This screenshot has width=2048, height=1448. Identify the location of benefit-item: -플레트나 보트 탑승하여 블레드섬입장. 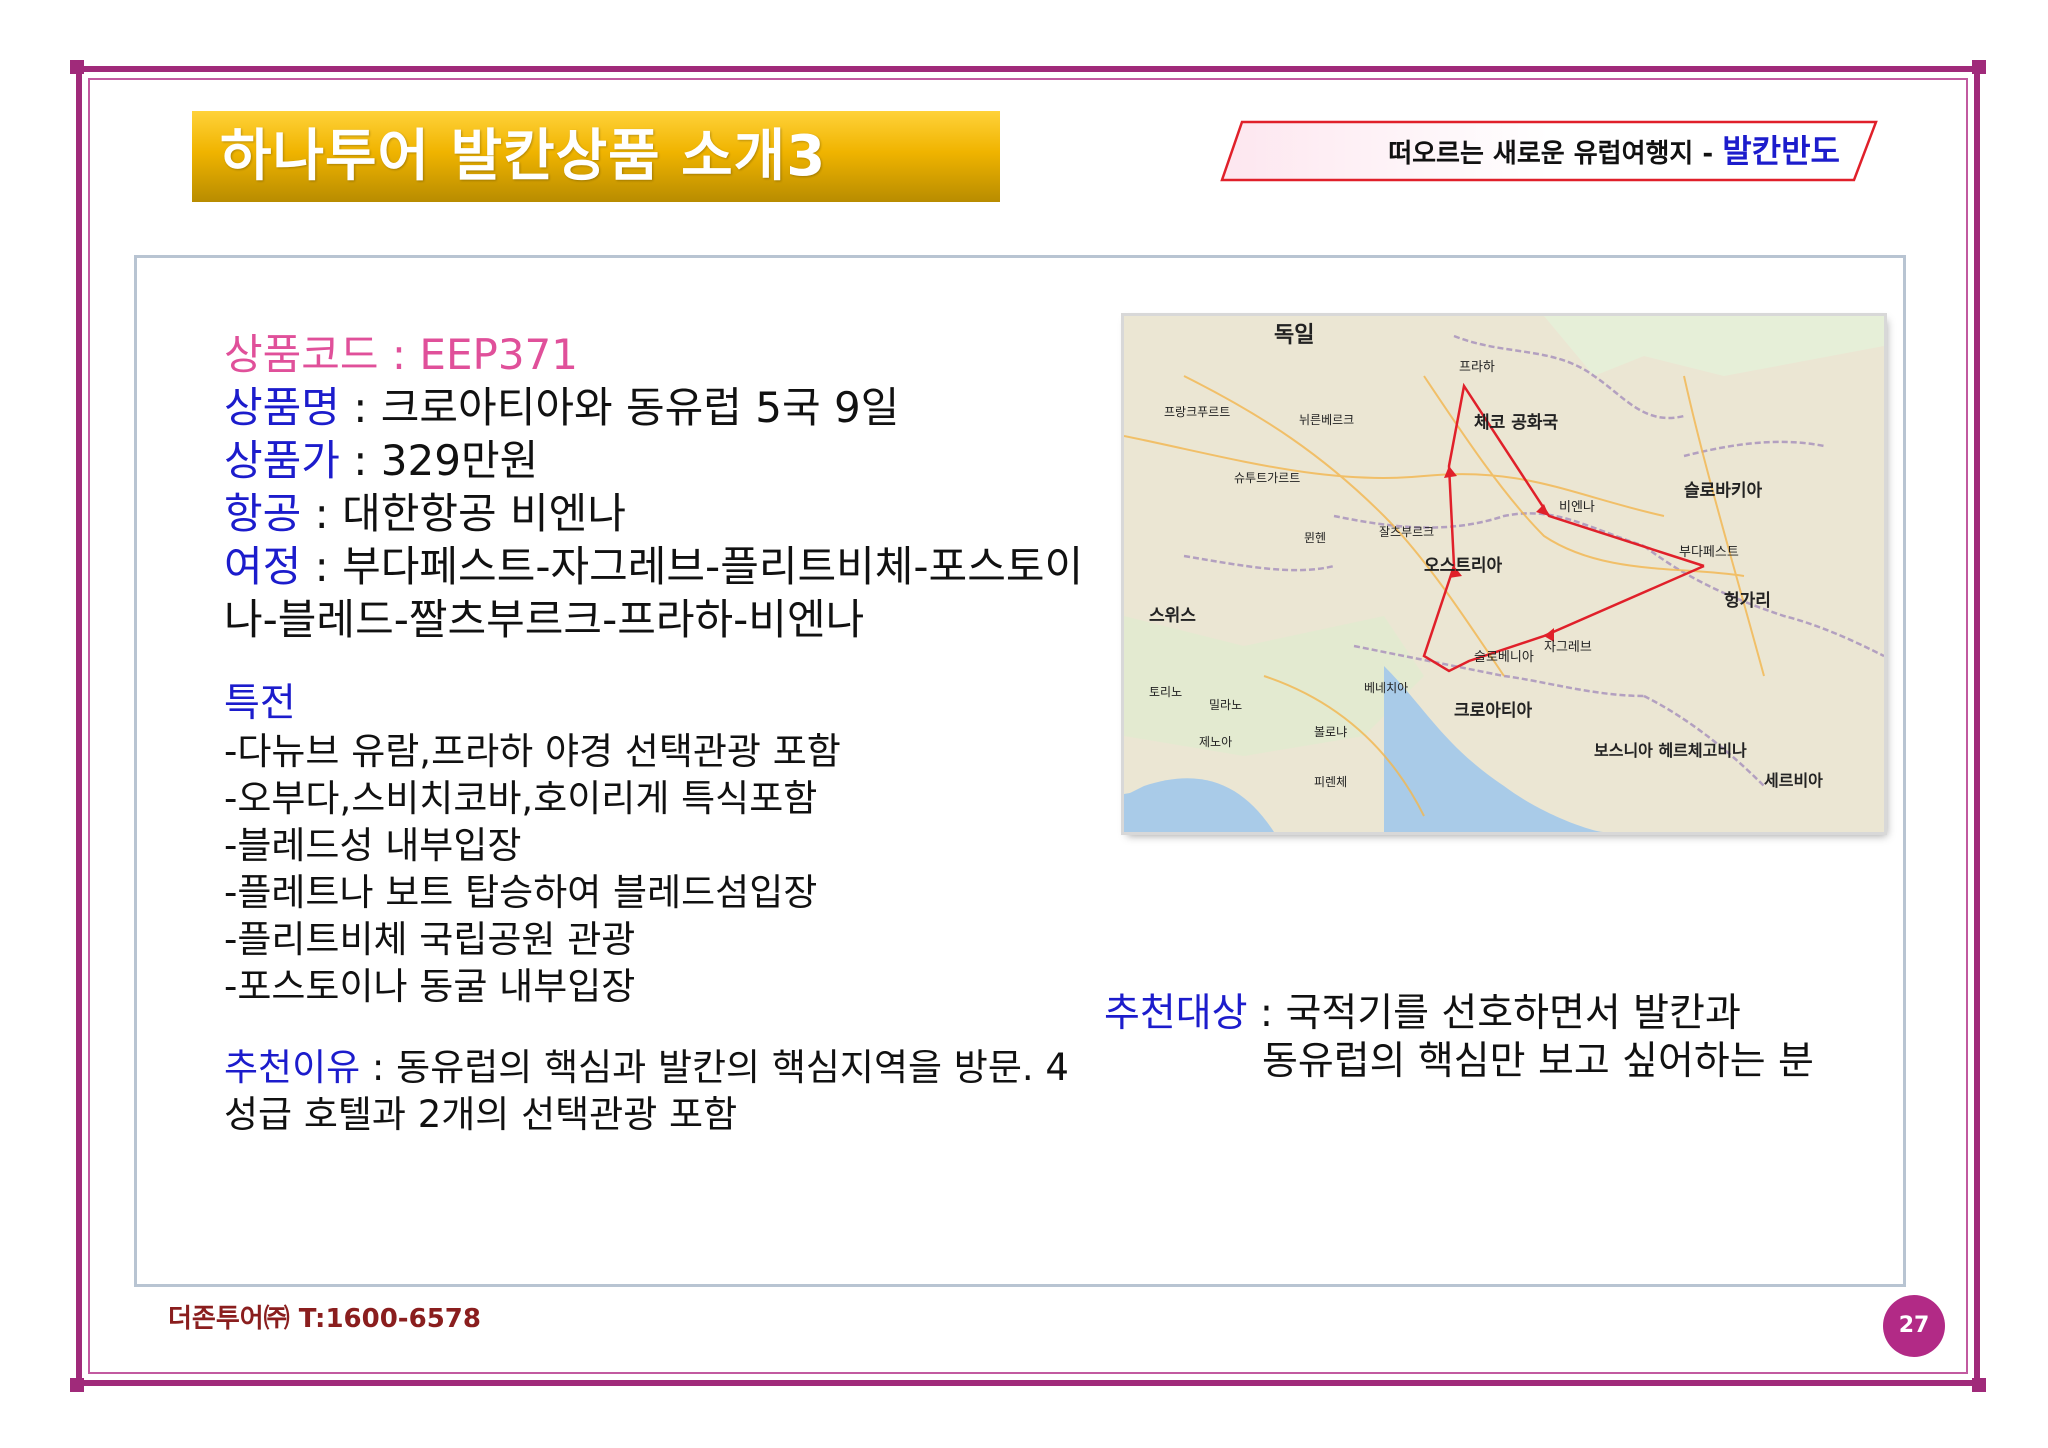
(521, 892).